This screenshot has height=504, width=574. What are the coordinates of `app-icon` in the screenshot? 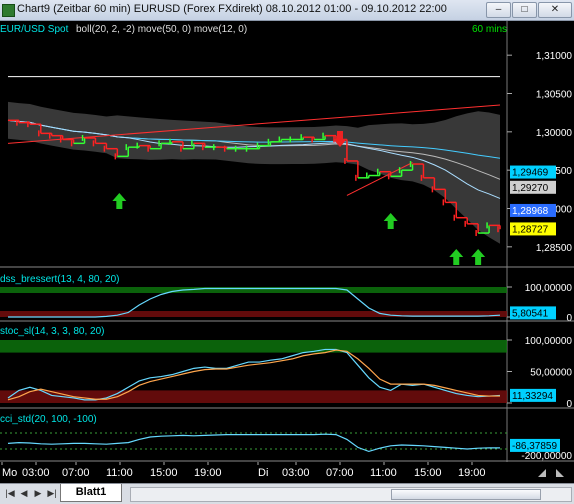 It's located at (8, 10).